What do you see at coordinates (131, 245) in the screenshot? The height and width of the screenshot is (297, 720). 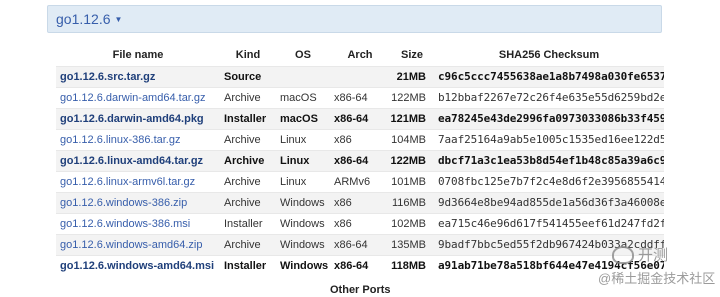 I see `file-name-link: go1.12.6.windows-amd64.zip` at bounding box center [131, 245].